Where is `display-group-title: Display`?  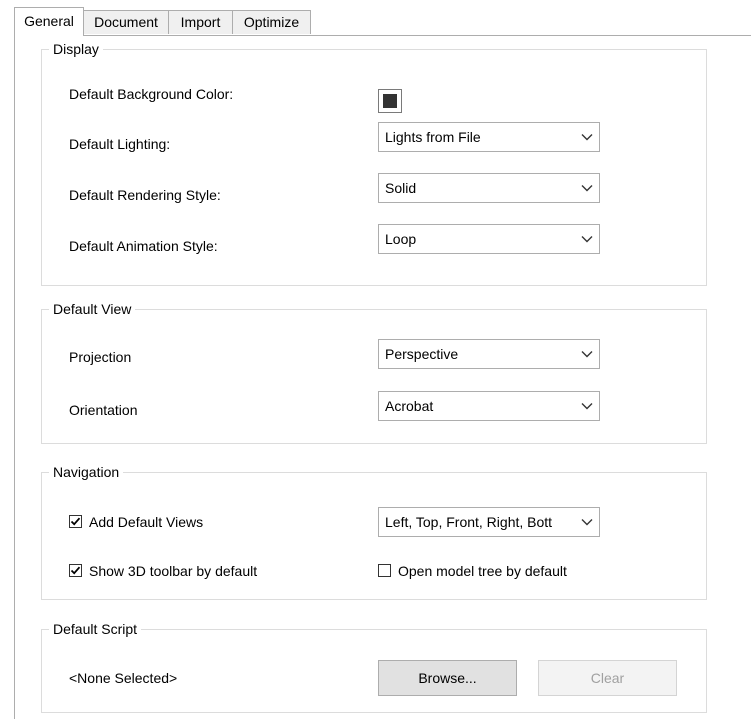
display-group-title: Display is located at coordinates (76, 49).